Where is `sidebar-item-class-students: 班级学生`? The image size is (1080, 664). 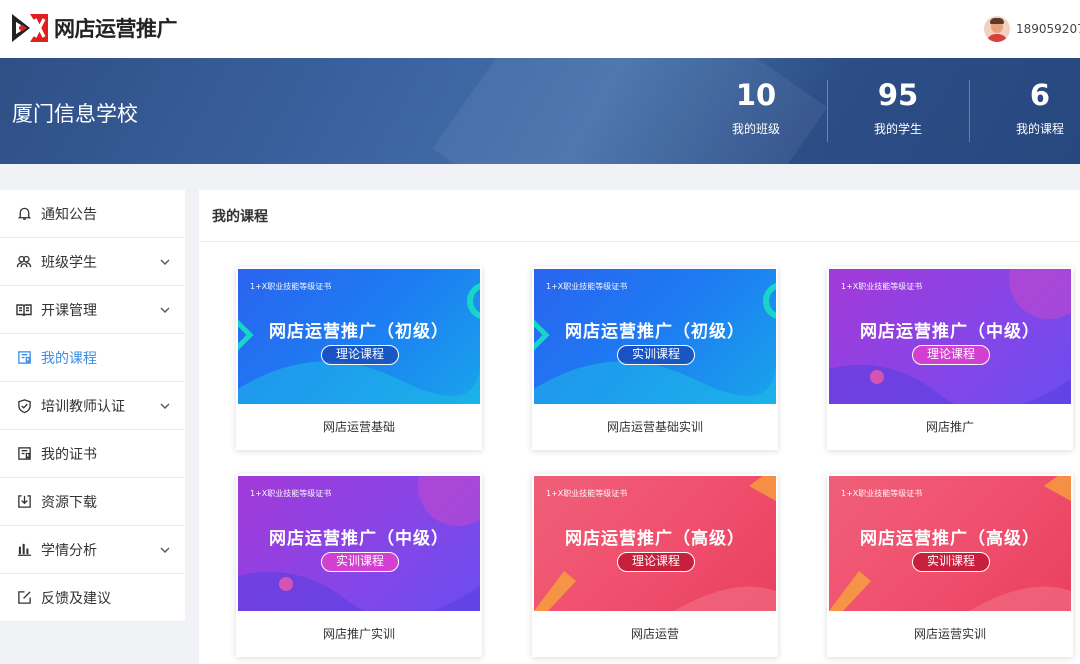
sidebar-item-class-students: 班级学生 is located at coordinates (92, 262).